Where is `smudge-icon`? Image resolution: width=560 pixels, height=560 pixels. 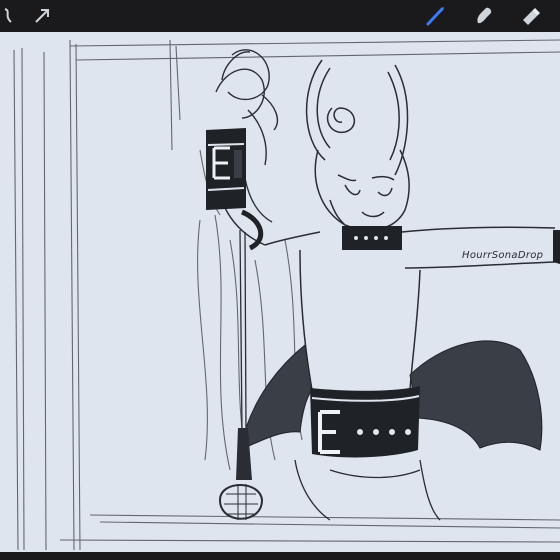
smudge-icon is located at coordinates (484, 15).